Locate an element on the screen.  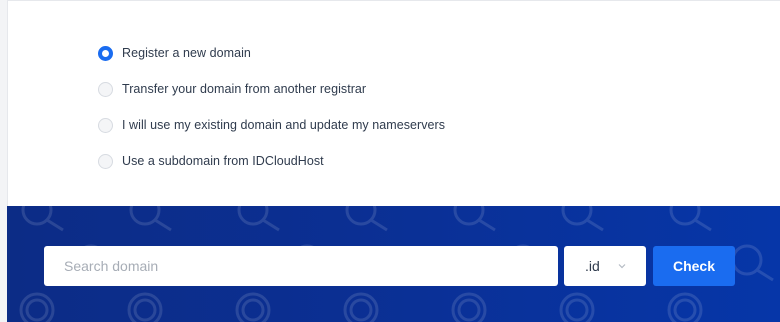
tld-select: .id is located at coordinates (605, 266).